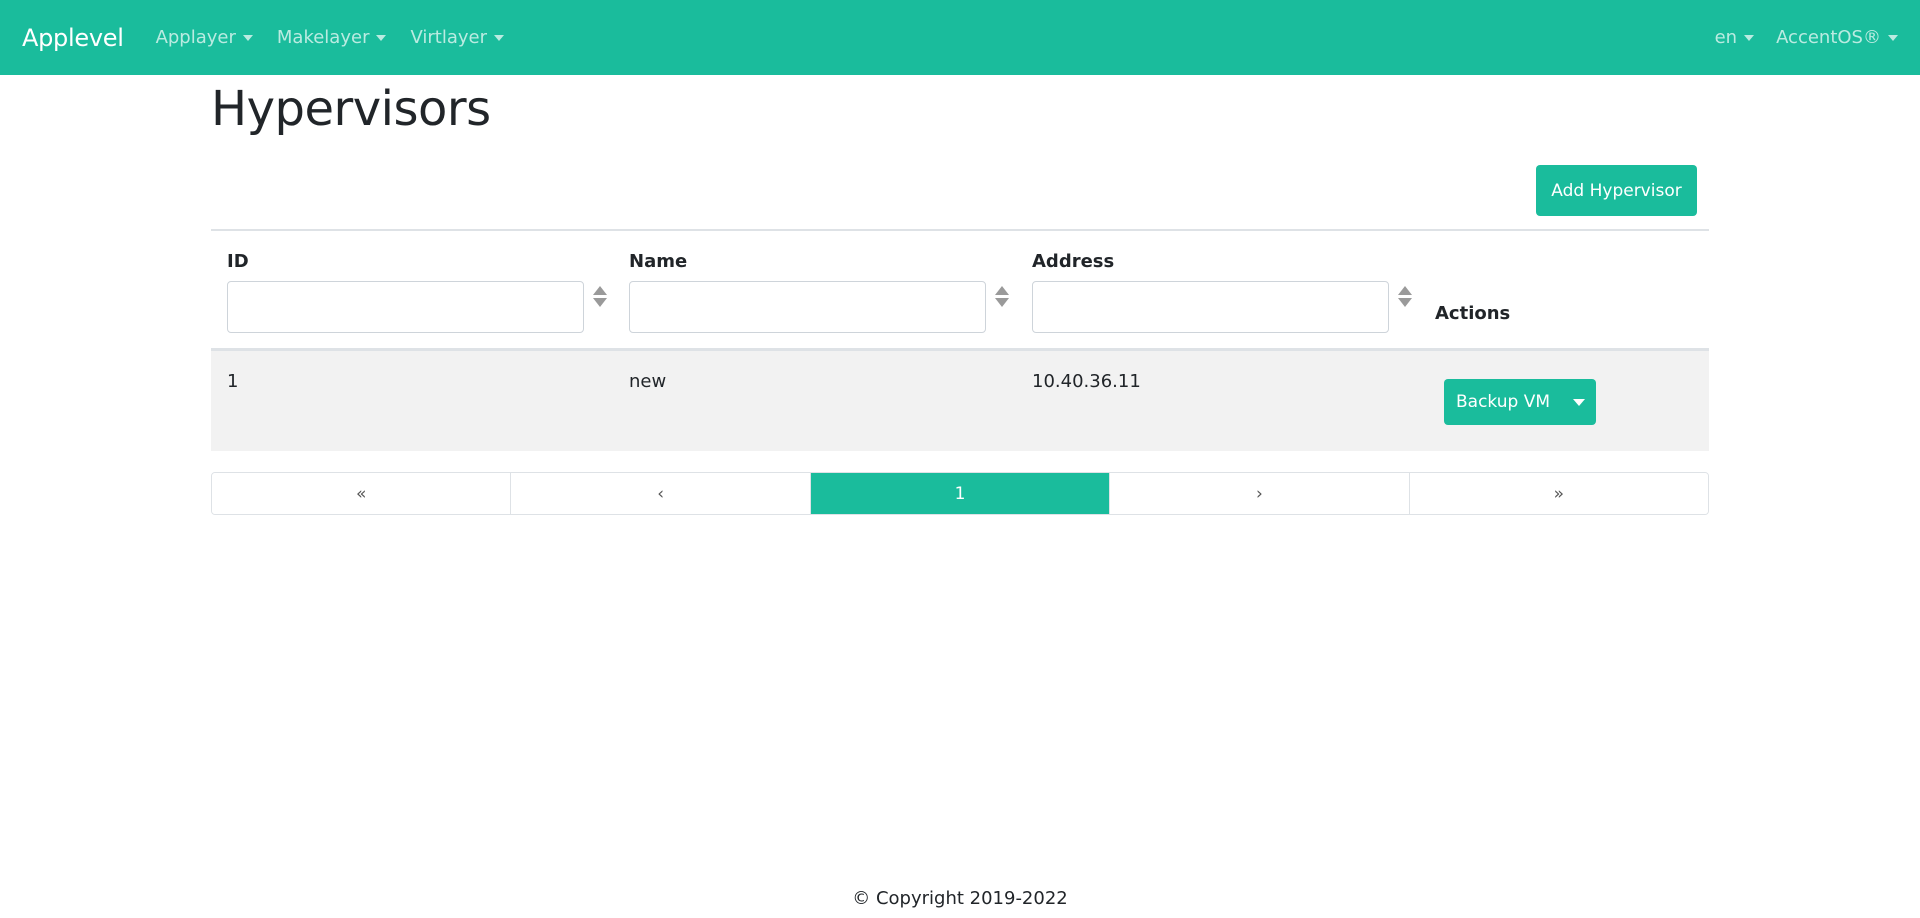 Image resolution: width=1920 pixels, height=918 pixels. I want to click on actions-dropdown-toggle, so click(1579, 402).